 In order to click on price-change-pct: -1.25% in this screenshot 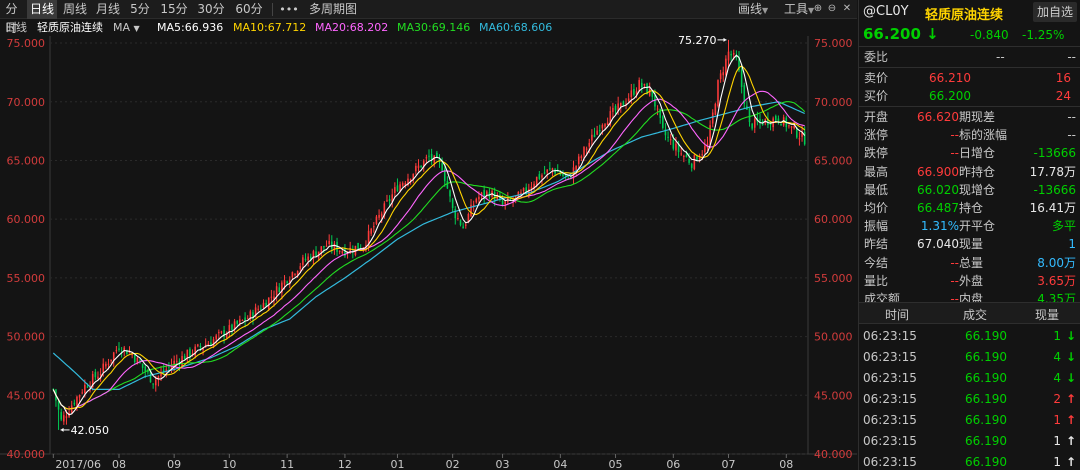, I will do `click(1043, 35)`.